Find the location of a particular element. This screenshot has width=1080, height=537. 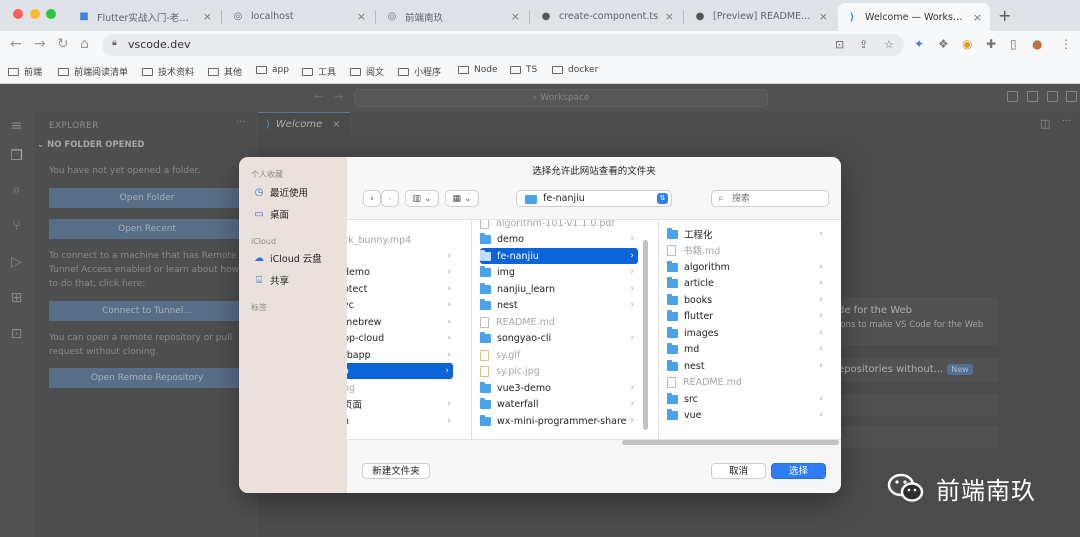

browser-tab: ■ Flutter实战入门-老孟-前端 × is located at coordinates (145, 16).